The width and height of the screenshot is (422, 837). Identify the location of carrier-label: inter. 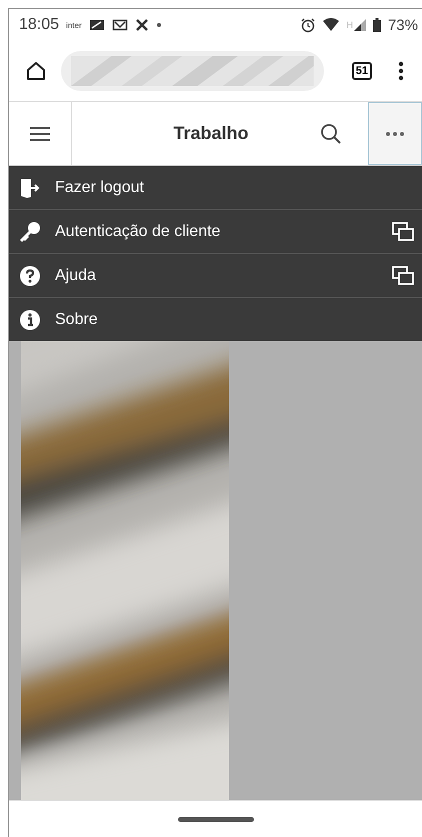
(74, 25).